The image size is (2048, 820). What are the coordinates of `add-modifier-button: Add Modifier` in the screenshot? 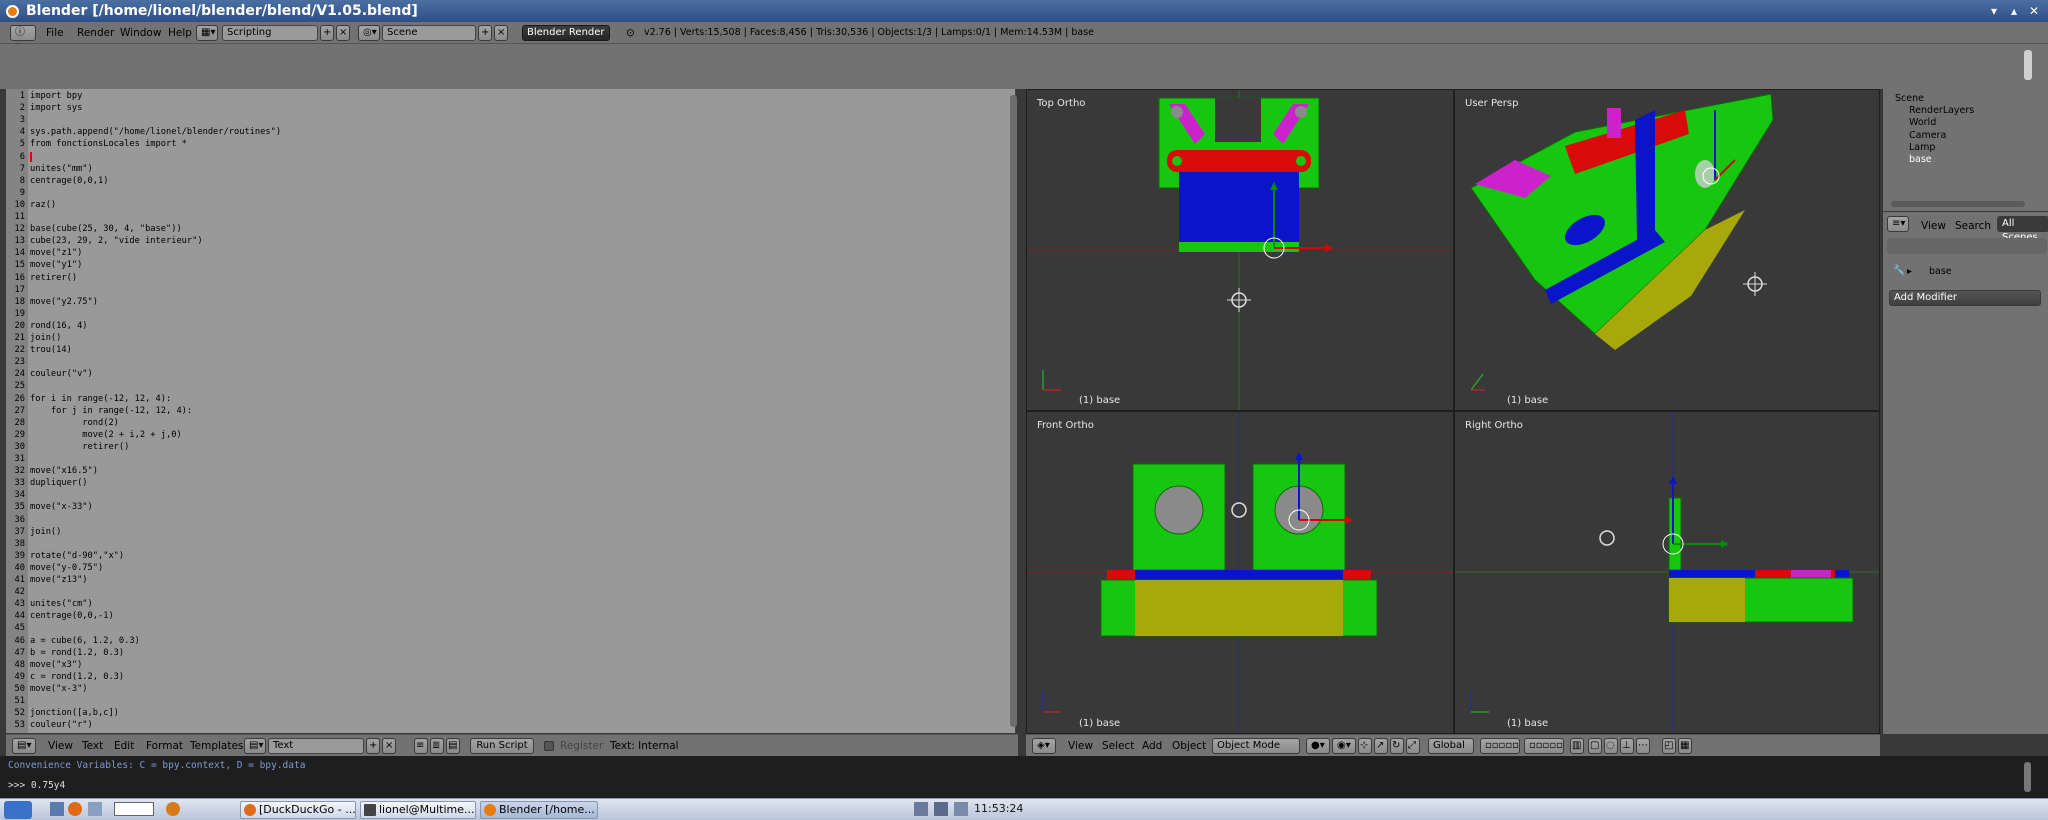 It's located at (1965, 298).